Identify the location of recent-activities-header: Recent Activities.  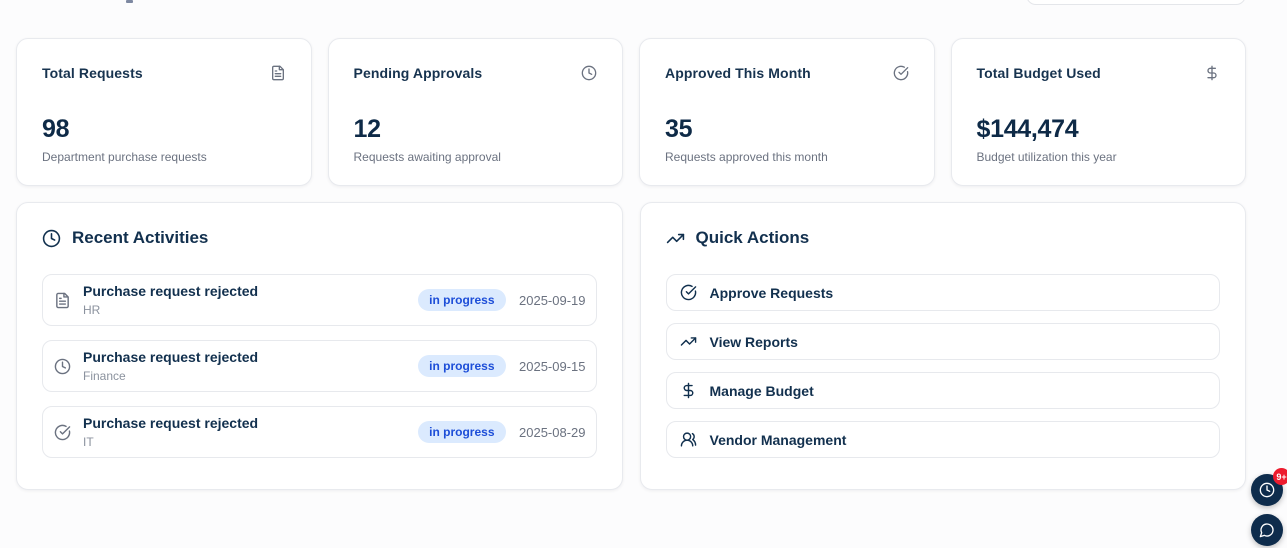
(319, 238).